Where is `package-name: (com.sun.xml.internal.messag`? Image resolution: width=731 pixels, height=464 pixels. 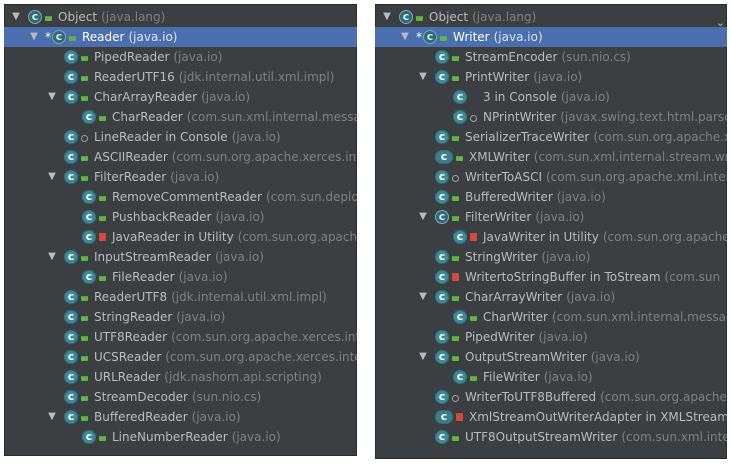
package-name: (com.sun.xml.internal.messag is located at coordinates (271, 117).